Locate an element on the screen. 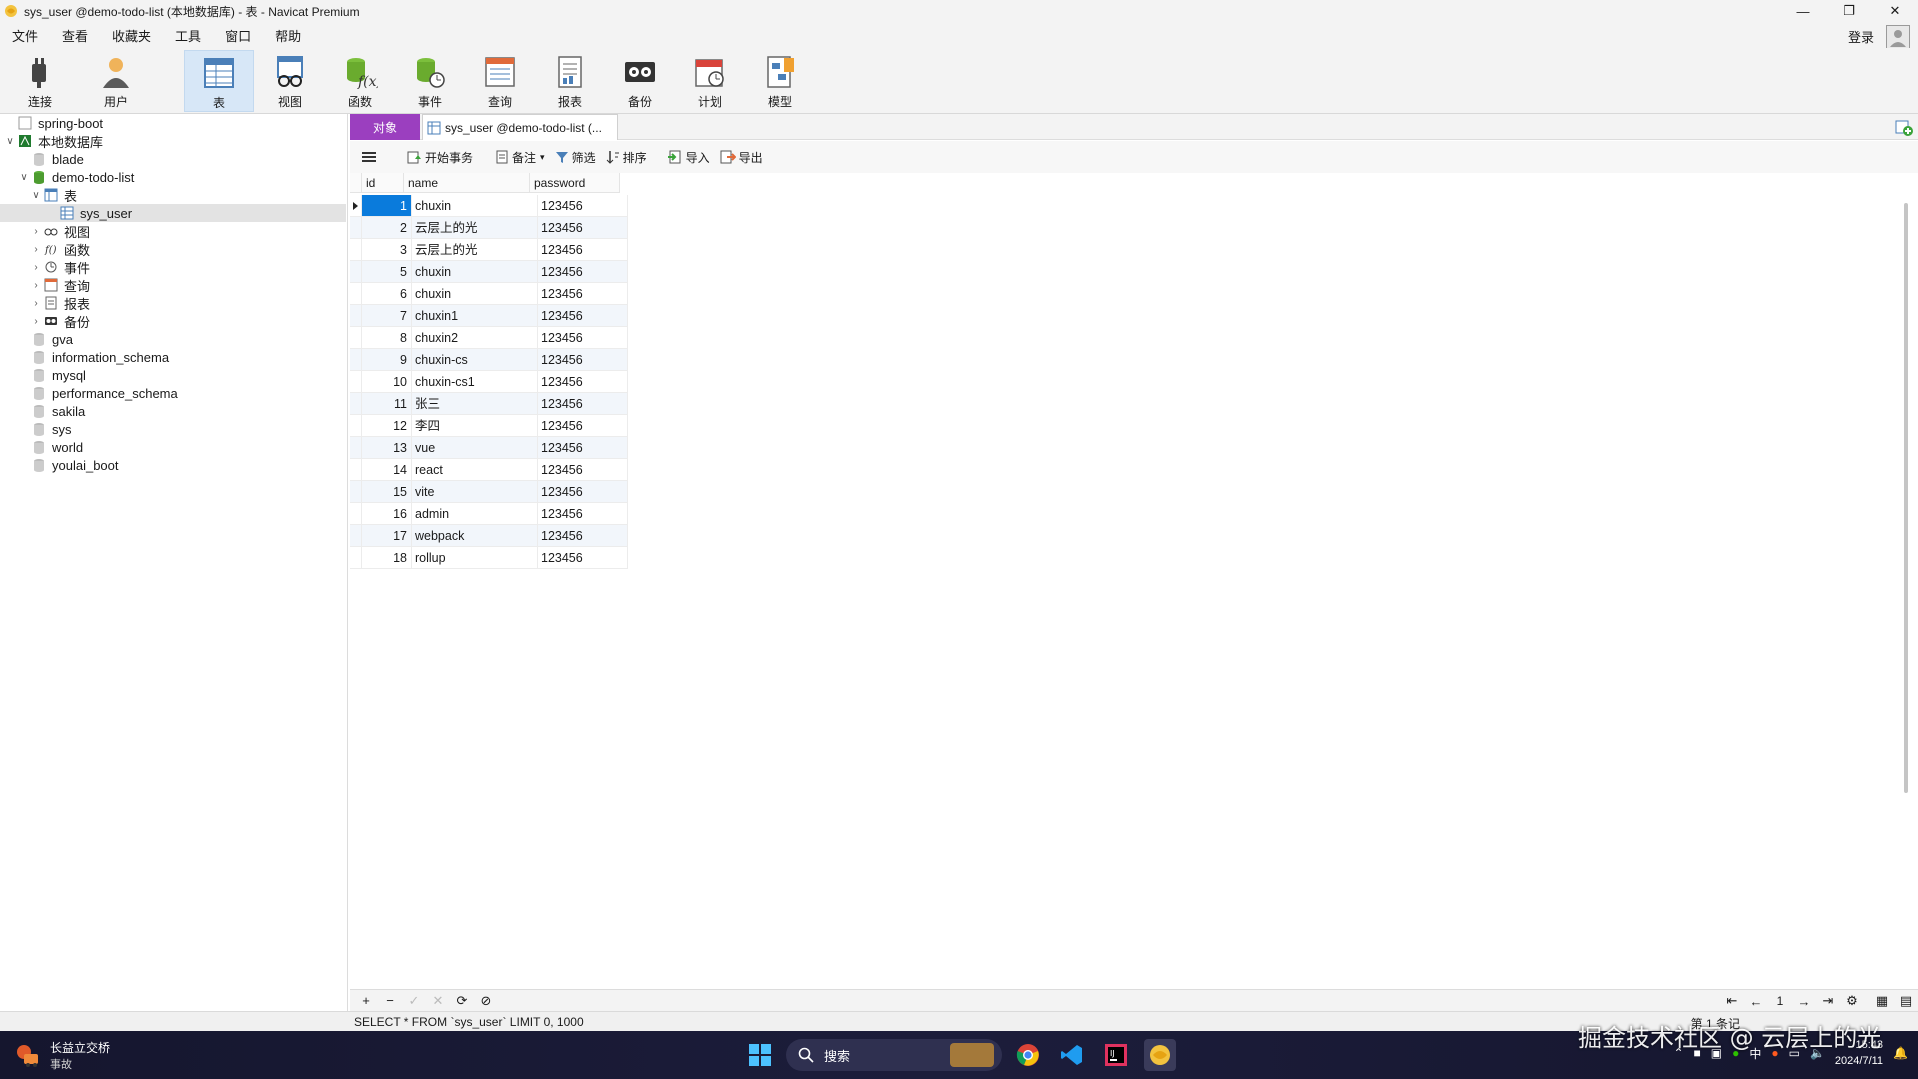 This screenshot has height=1079, width=1918. cell-name: vite is located at coordinates (475, 492).